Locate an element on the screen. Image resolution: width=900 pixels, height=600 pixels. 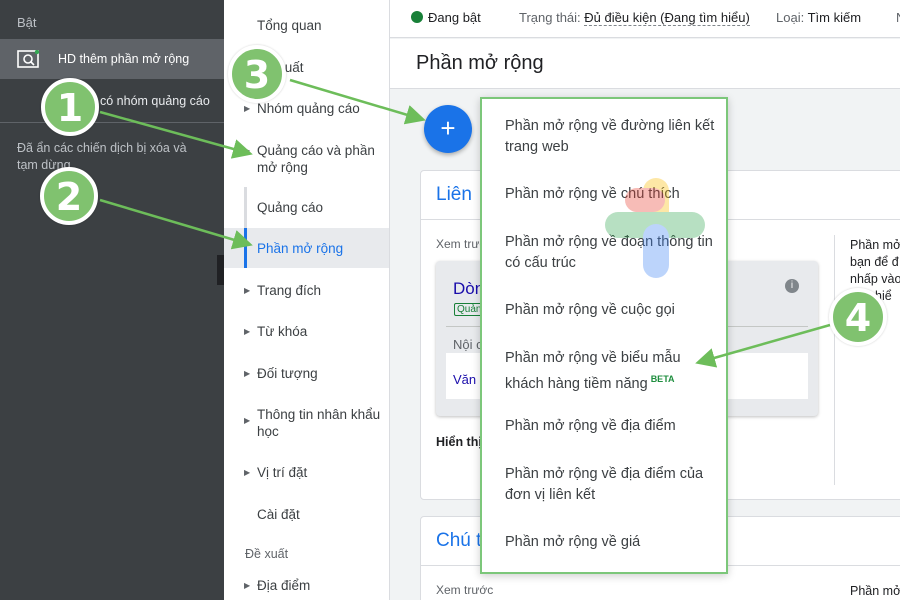
menu-item-label: Phần mở rộng về cuộc gọi is located at coordinates (590, 310).